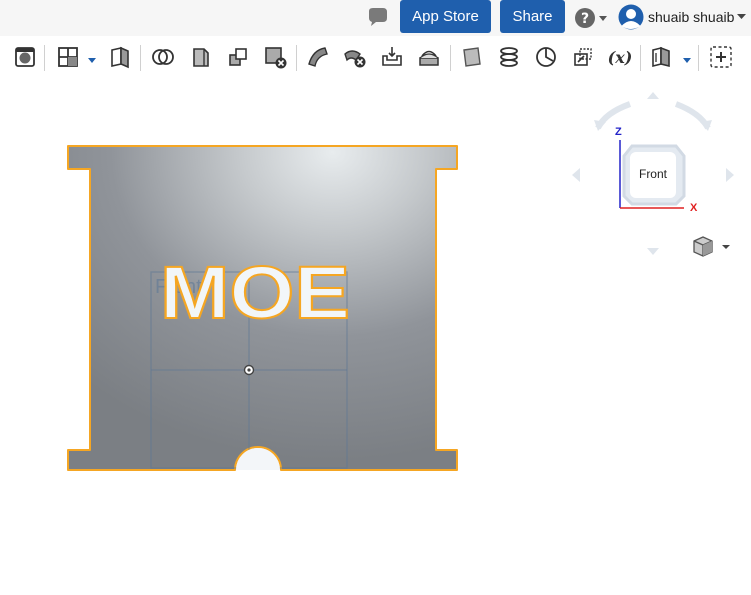  Describe the element at coordinates (238, 57) in the screenshot. I see `revolve-icon` at that location.